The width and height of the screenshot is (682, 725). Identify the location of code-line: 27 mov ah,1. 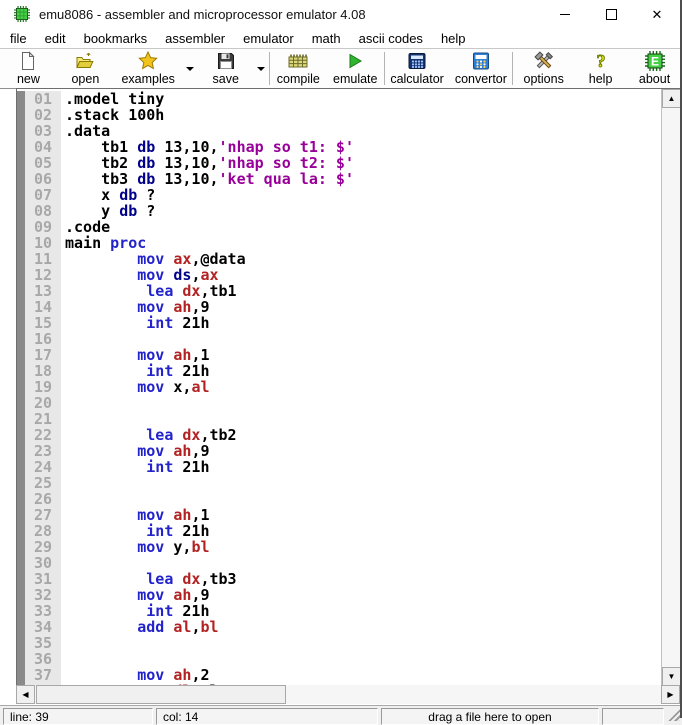
(339, 515).